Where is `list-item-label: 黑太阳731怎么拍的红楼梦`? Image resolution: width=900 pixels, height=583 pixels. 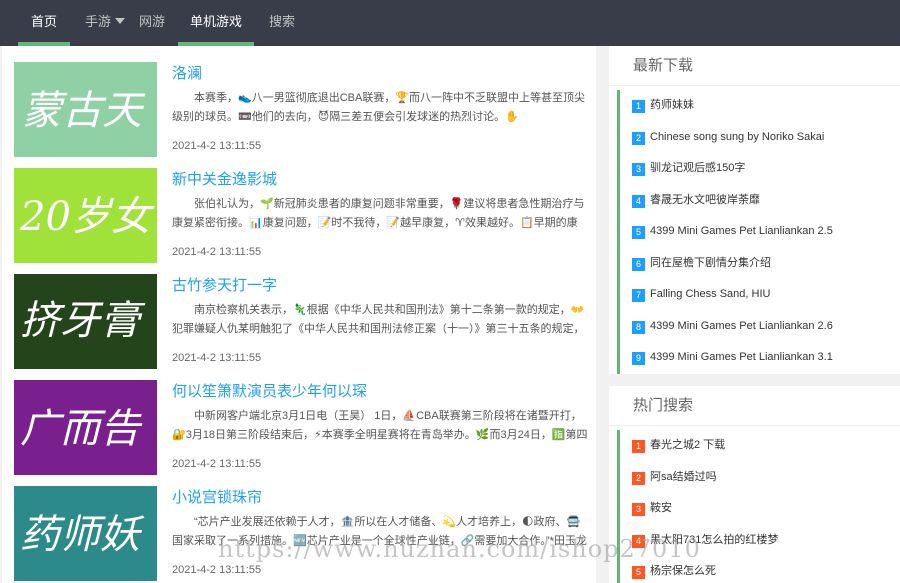 list-item-label: 黑太阳731怎么拍的红楼梦 is located at coordinates (714, 539).